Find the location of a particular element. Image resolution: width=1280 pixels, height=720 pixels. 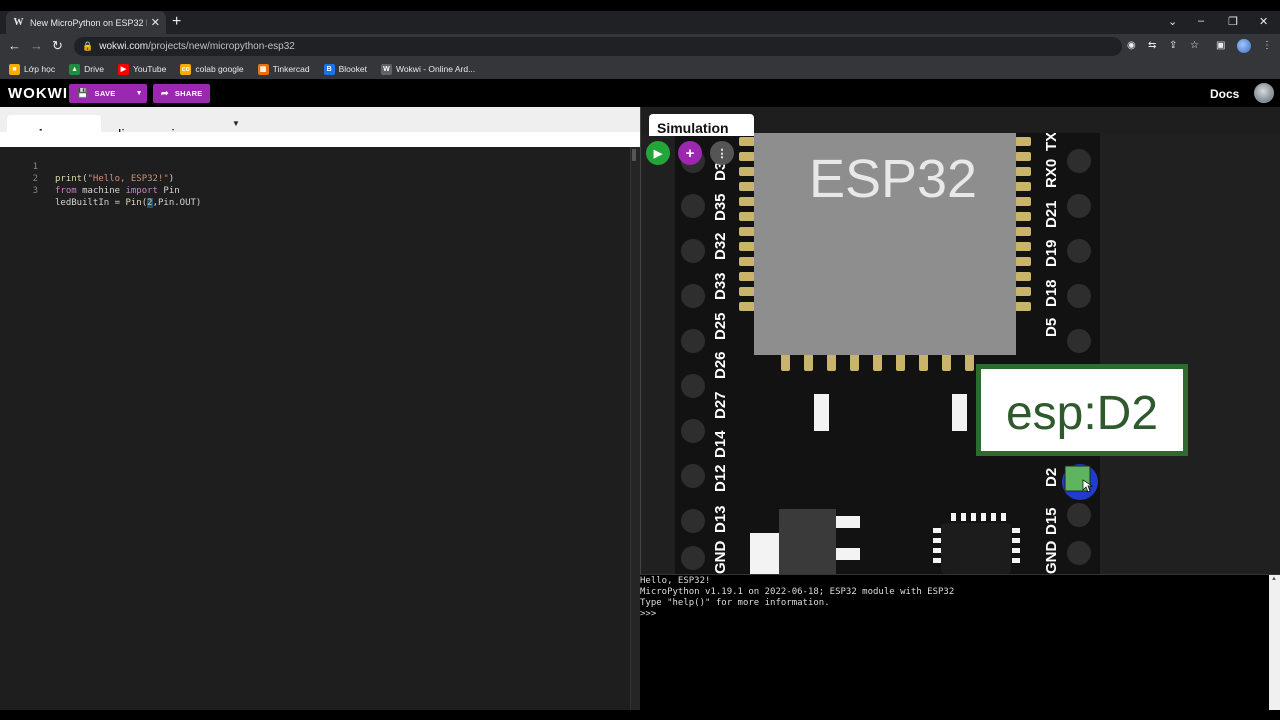

code-line: 1 print("Hello, ESP32!") is located at coordinates (310, 166).